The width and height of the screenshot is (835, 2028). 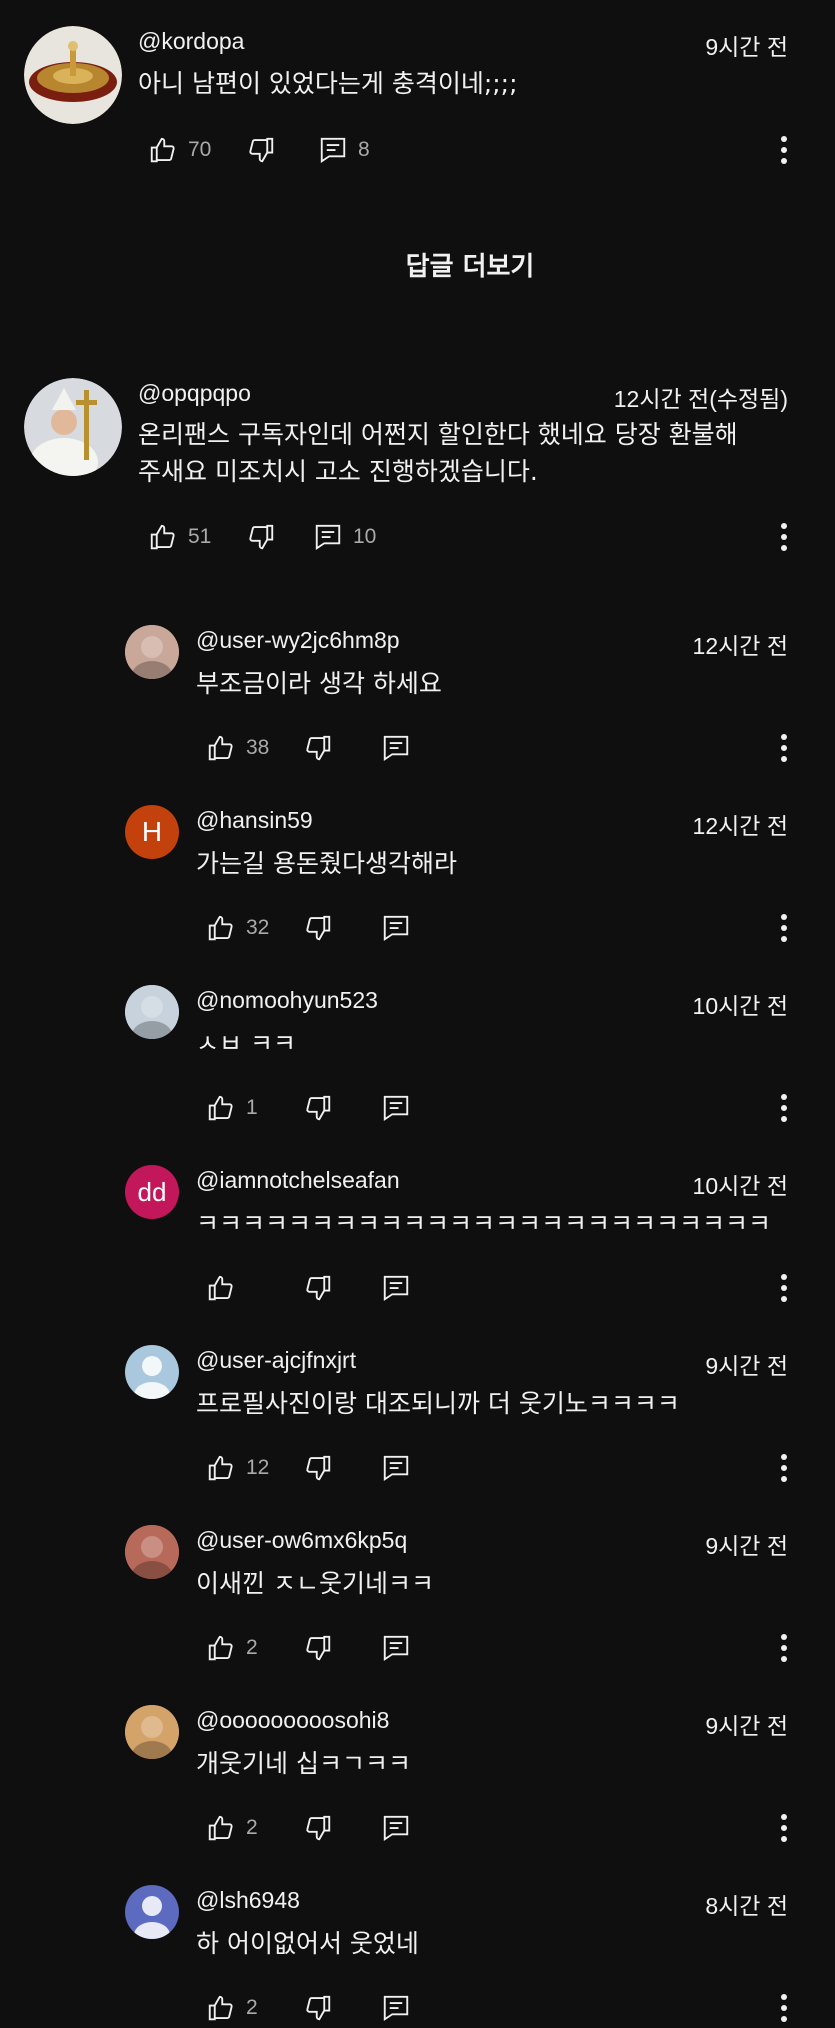 I want to click on avatar: dd, so click(x=152, y=1192).